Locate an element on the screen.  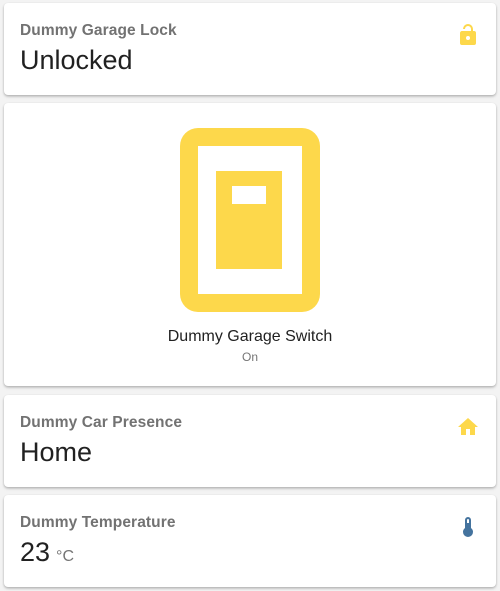
presence-name: Dummy Car Presence is located at coordinates (101, 422).